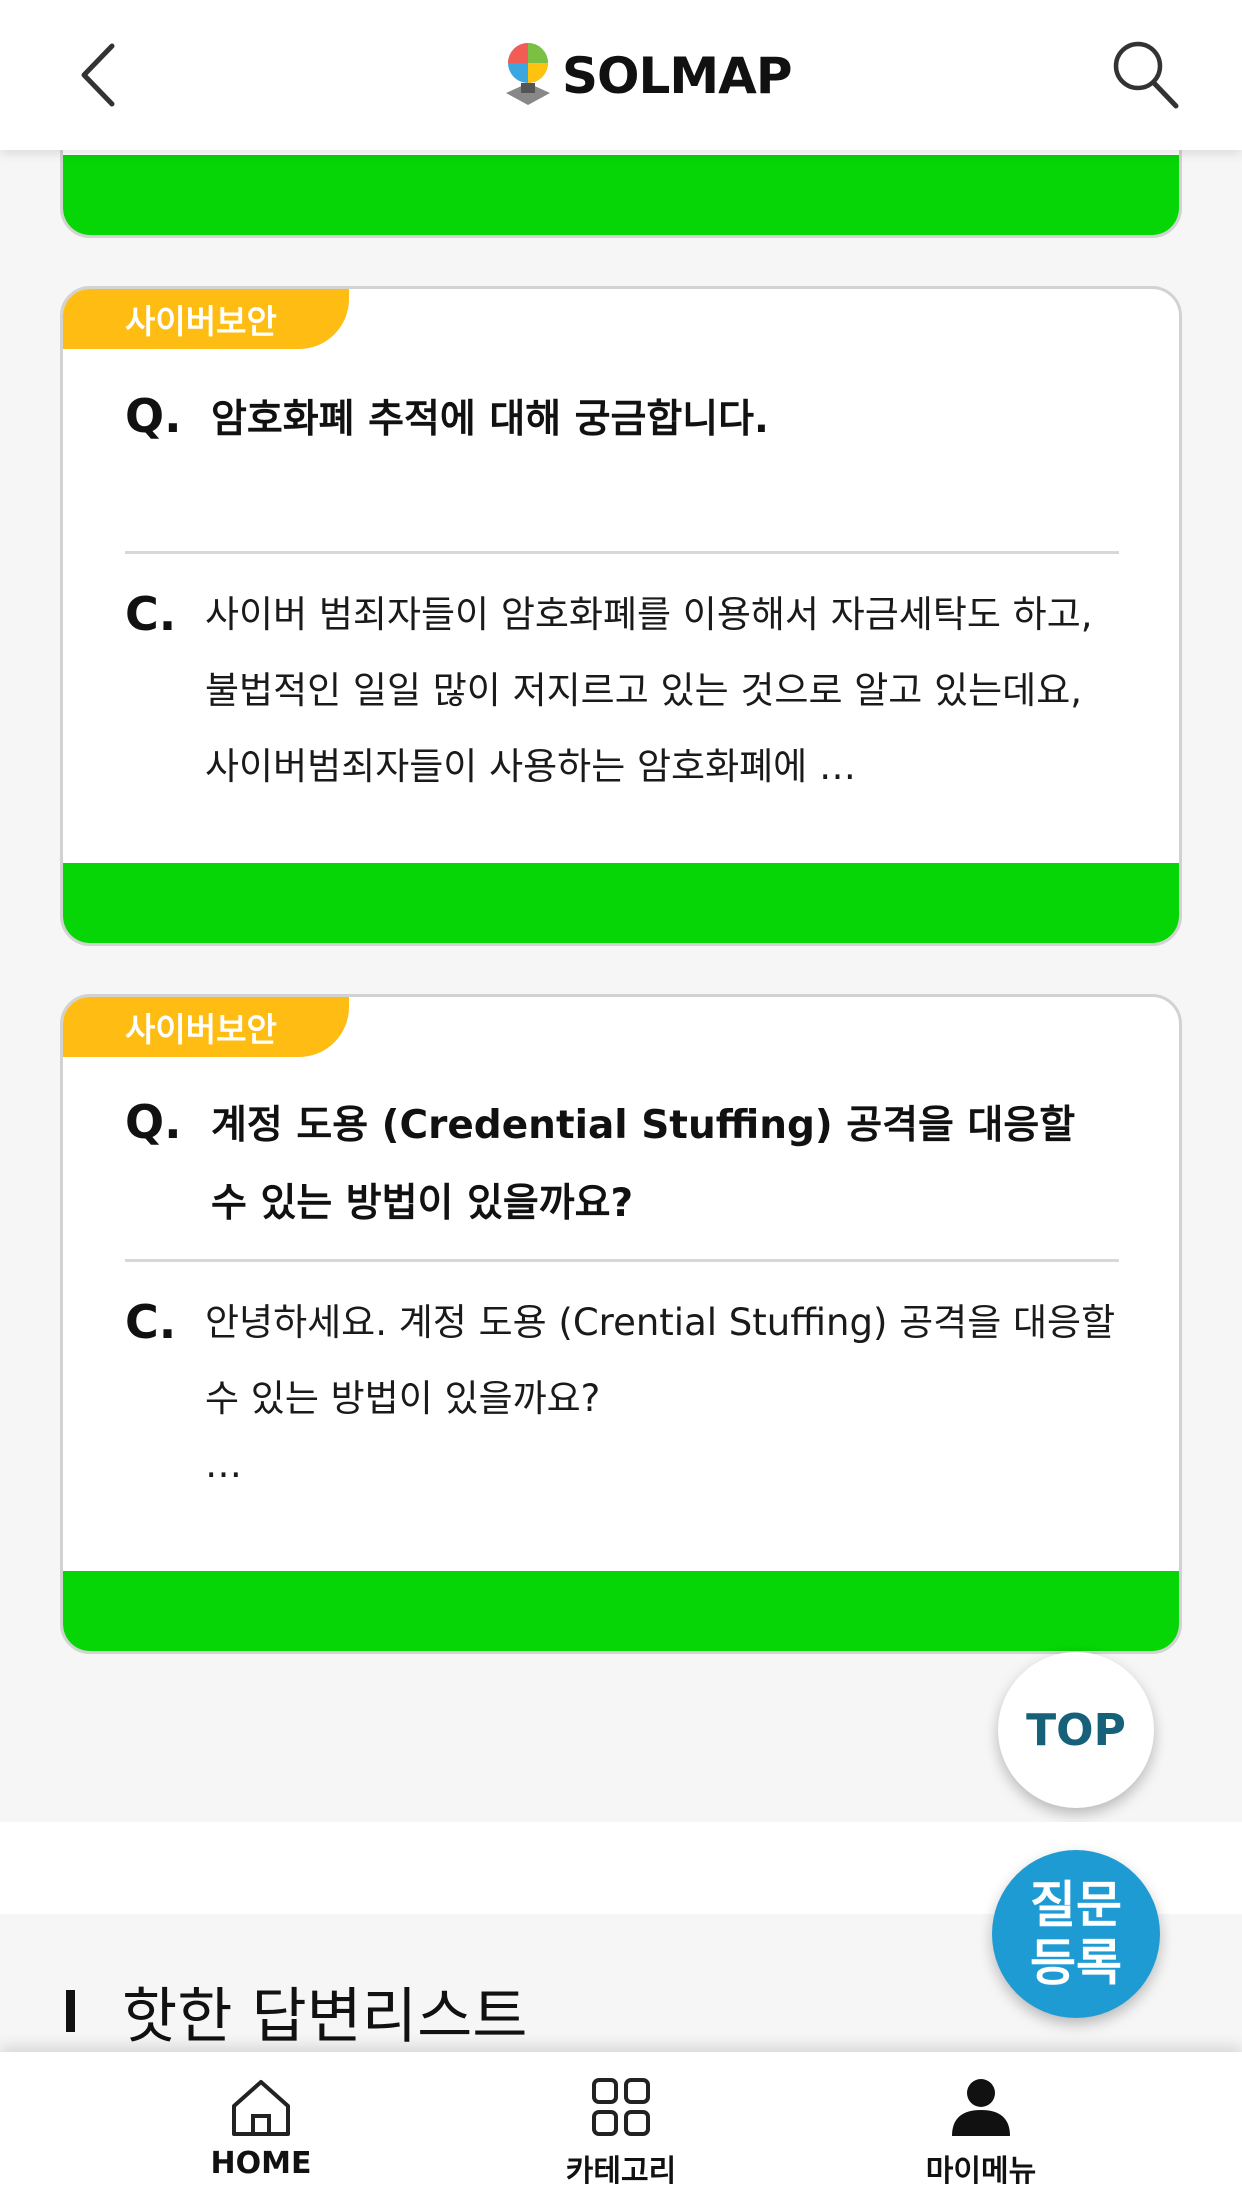  Describe the element at coordinates (621, 2107) in the screenshot. I see `grid-icon` at that location.